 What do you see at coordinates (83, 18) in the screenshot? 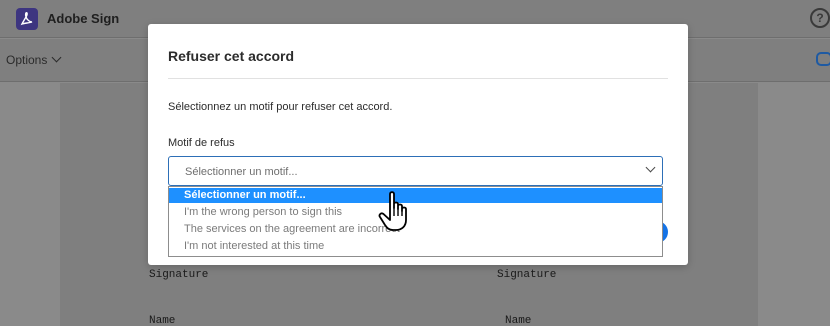
I see `app-title: Adobe Sign` at bounding box center [83, 18].